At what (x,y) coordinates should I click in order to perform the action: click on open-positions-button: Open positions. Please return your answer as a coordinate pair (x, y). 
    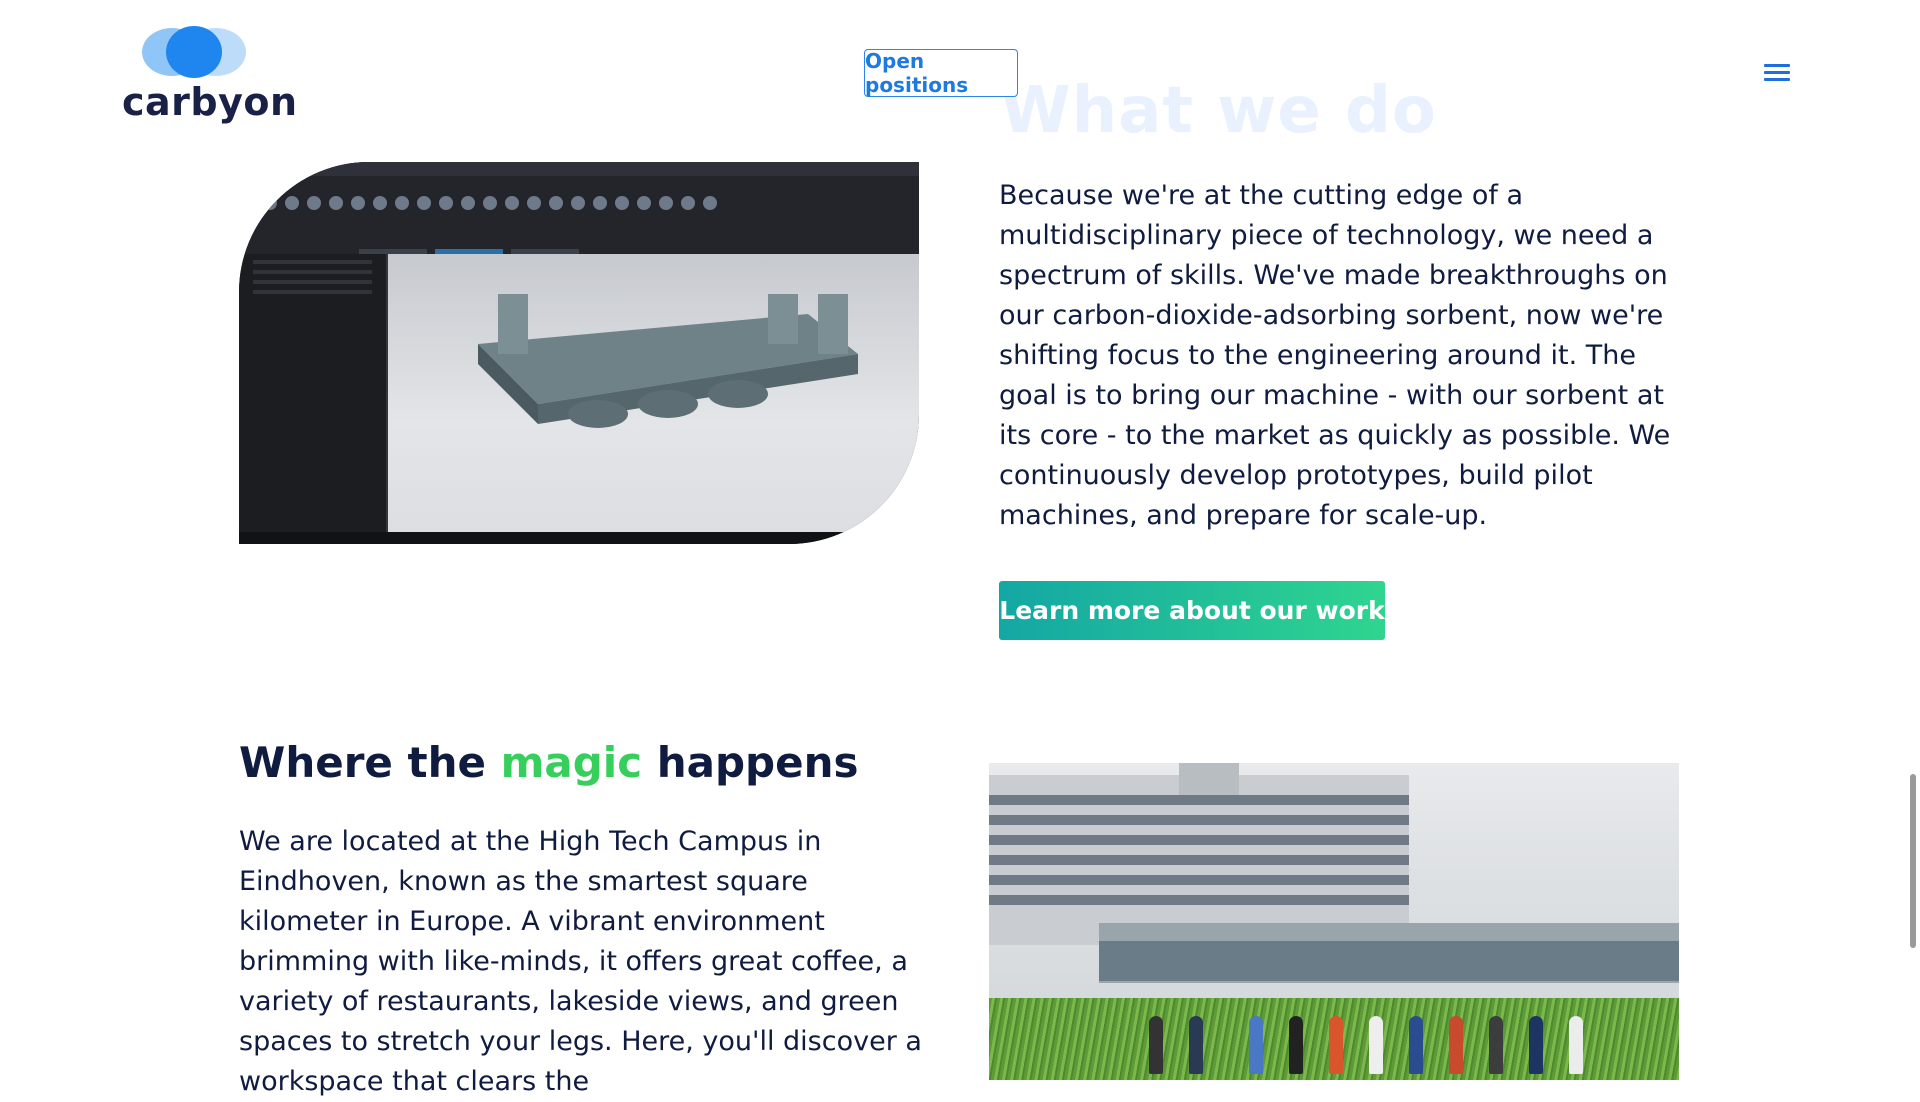
    Looking at the image, I should click on (941, 73).